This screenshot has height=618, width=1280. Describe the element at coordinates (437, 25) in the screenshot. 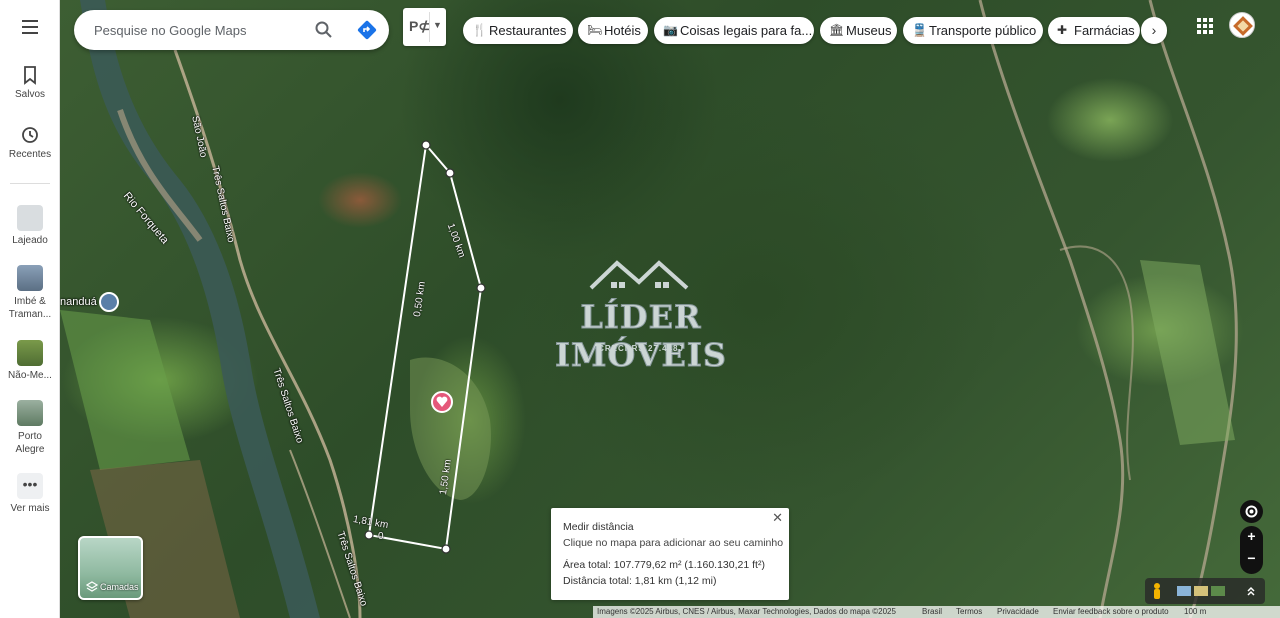

I see `chevron-down-icon: ▼` at that location.